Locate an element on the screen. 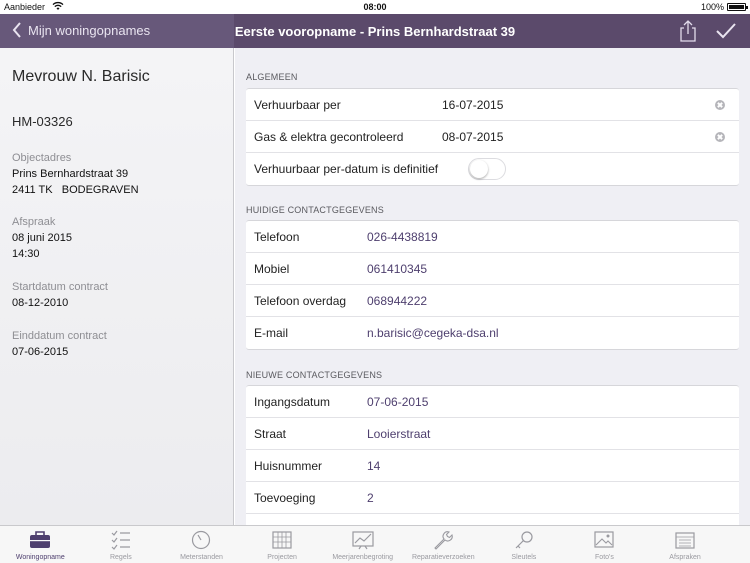 The width and height of the screenshot is (750, 563). tab-sleutels: Sleutels is located at coordinates (524, 544).